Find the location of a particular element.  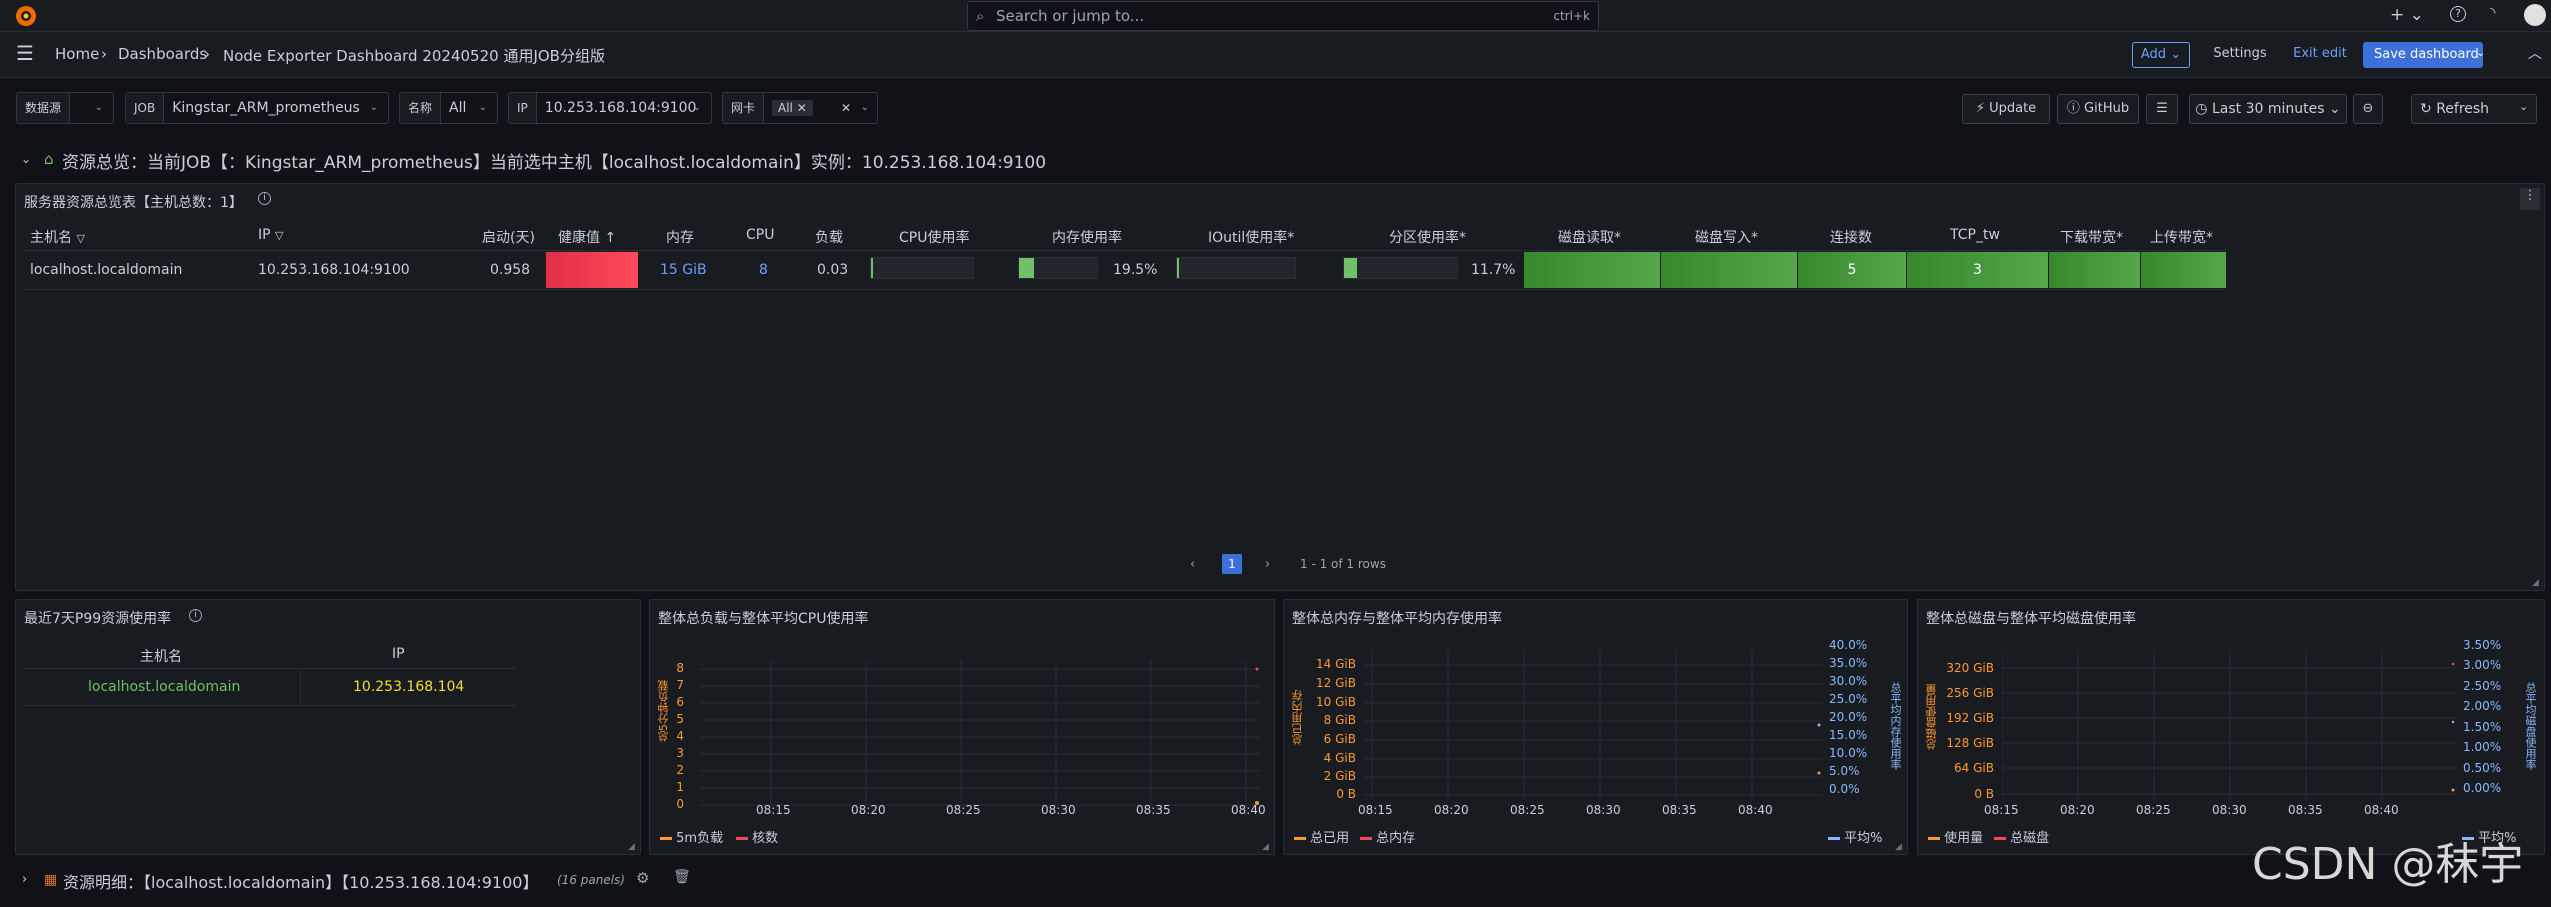

col-part-pct: 分区使用率* is located at coordinates (1427, 237).